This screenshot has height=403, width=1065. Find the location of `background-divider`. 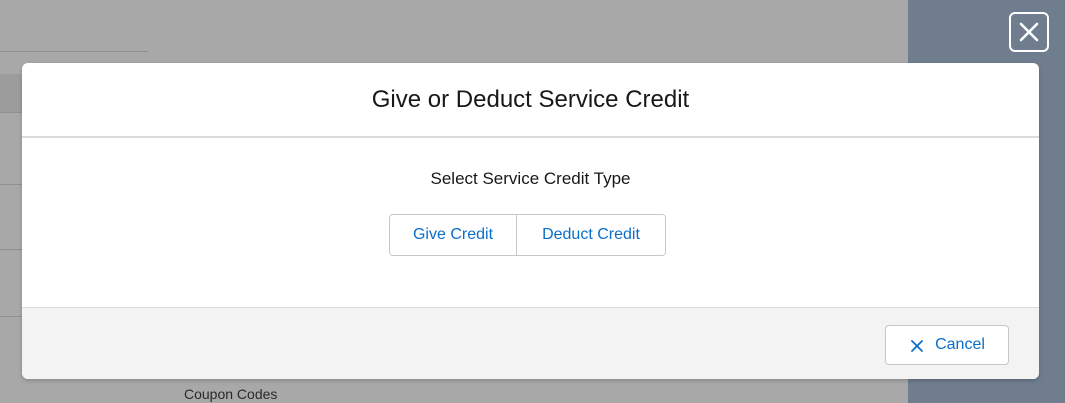

background-divider is located at coordinates (74, 51).